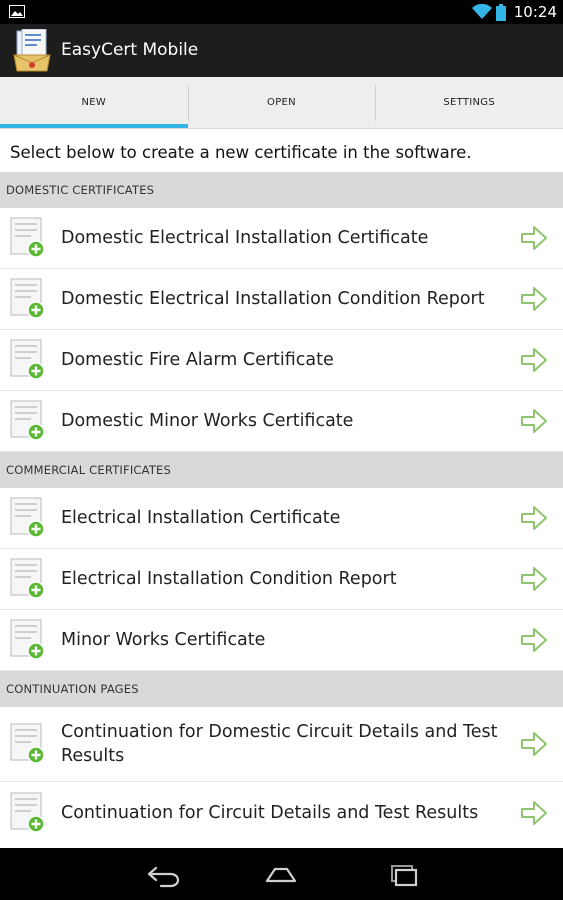 The height and width of the screenshot is (900, 563). Describe the element at coordinates (281, 470) in the screenshot. I see `section-header-commercial: COMMERCIAL CERTIFICATES` at that location.